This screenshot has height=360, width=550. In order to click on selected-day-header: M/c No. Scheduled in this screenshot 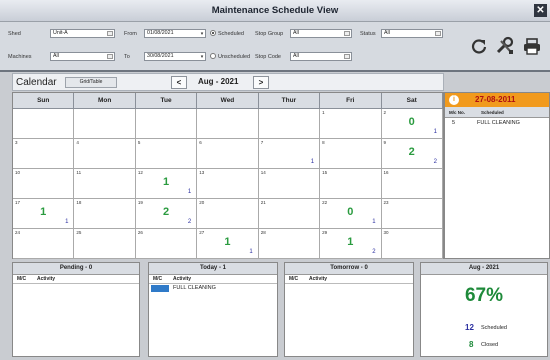, I will do `click(497, 112)`.